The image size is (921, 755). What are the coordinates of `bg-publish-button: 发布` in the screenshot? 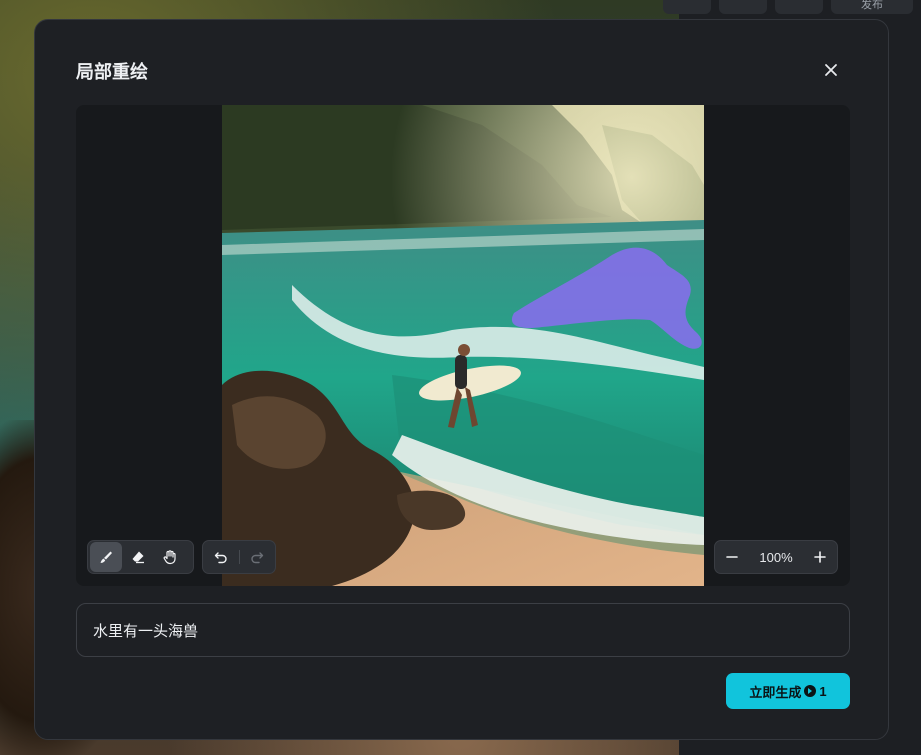 It's located at (872, 7).